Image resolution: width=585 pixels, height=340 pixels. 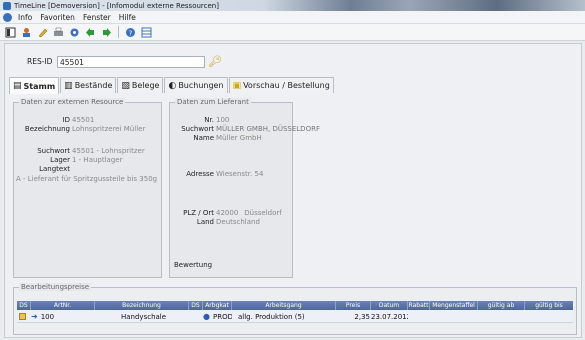 I want to click on supplier-plz-ort-field: PLZ / Ort 42000 Düsseldorf, so click(x=232, y=213).